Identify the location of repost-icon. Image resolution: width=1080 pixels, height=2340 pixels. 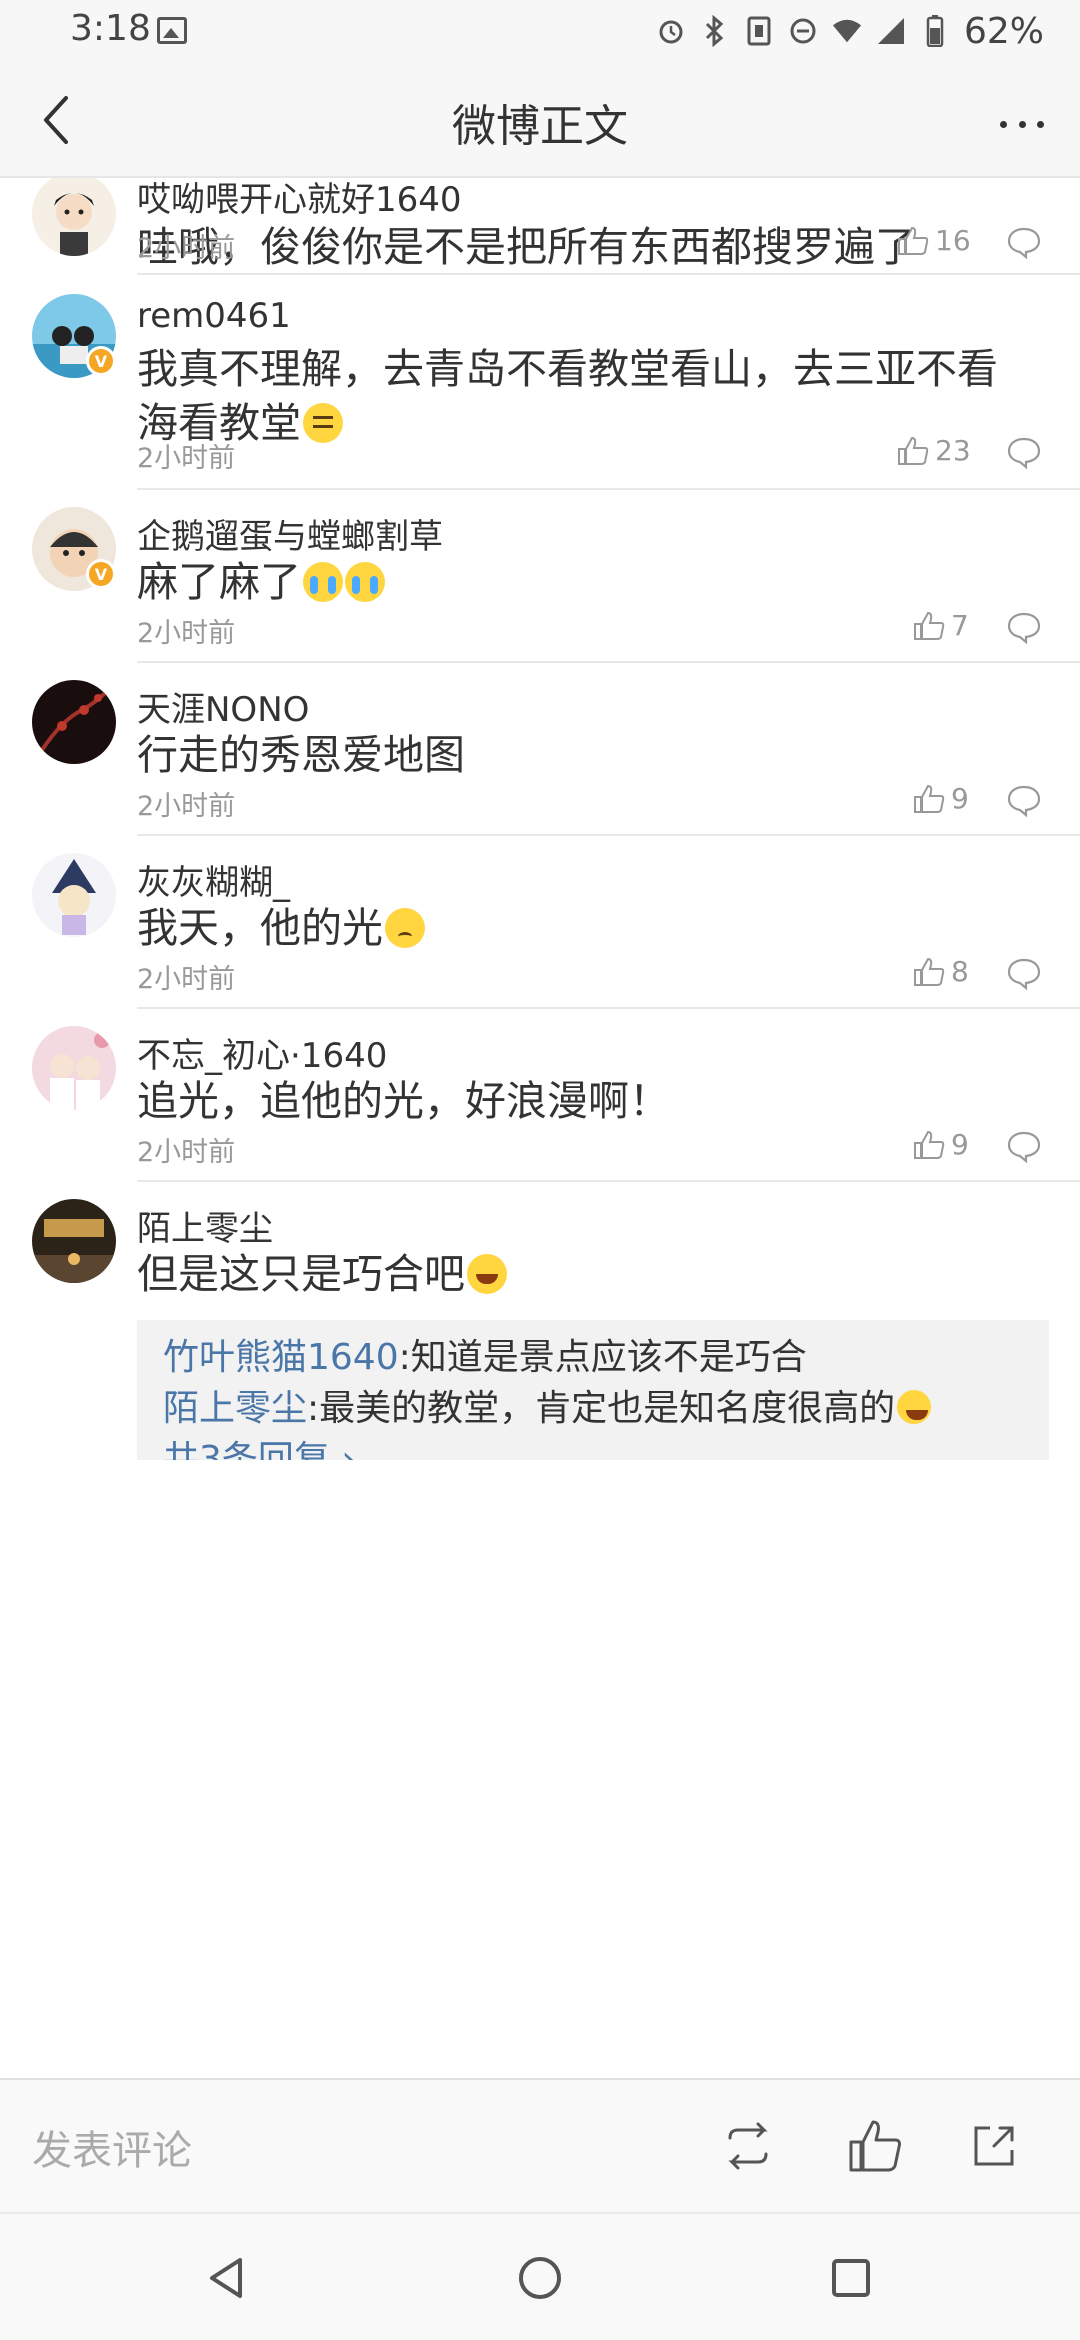
(748, 2146).